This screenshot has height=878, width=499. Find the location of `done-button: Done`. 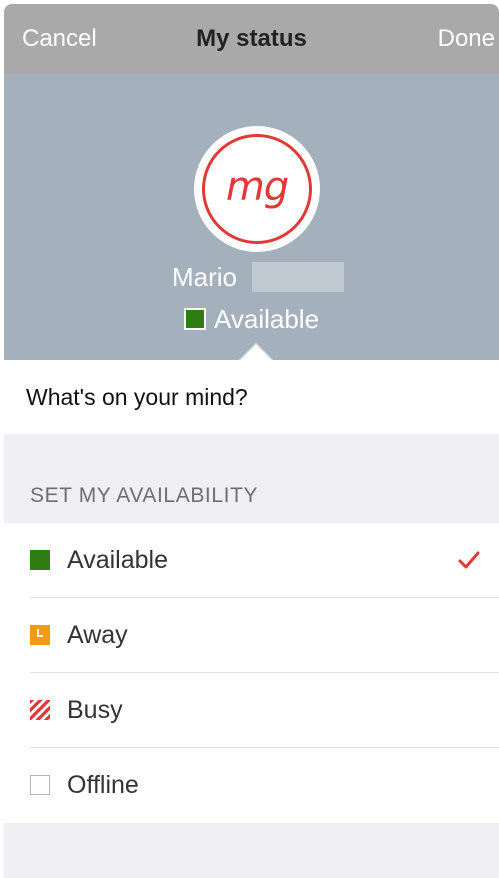

done-button: Done is located at coordinates (466, 39).